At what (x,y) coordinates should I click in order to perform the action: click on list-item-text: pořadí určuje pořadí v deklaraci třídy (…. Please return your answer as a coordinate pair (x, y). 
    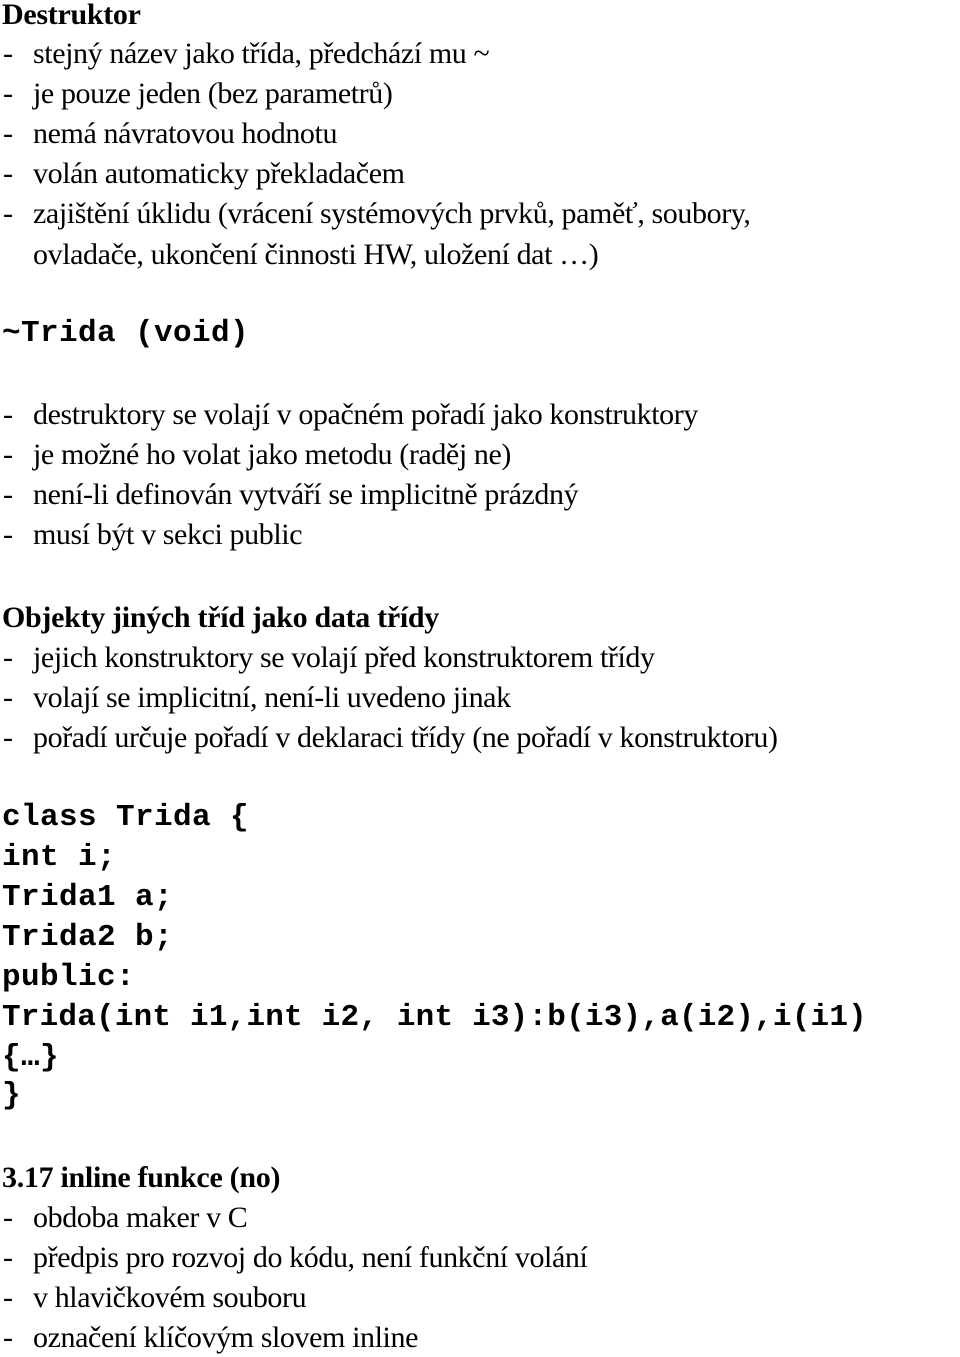
    Looking at the image, I should click on (405, 737).